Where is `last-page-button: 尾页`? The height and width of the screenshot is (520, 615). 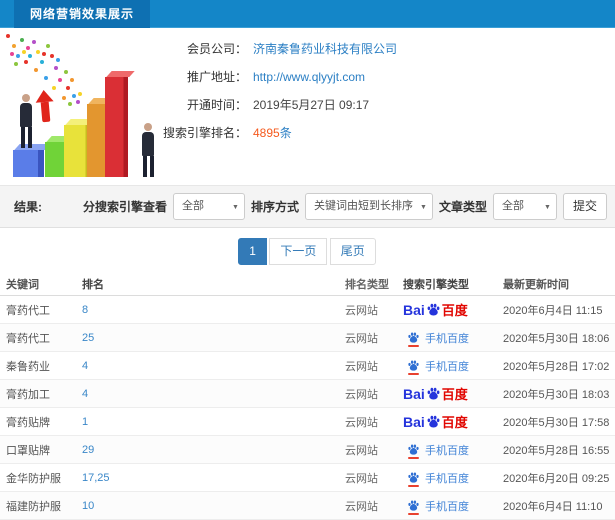 last-page-button: 尾页 is located at coordinates (352, 251).